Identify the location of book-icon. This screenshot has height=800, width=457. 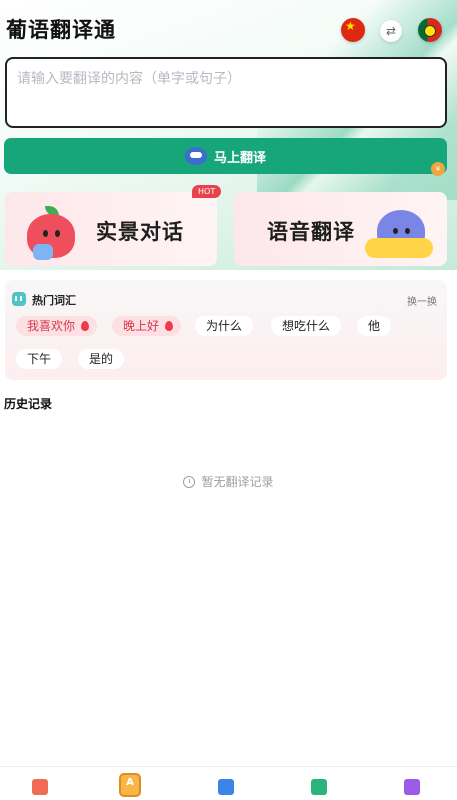
(226, 787).